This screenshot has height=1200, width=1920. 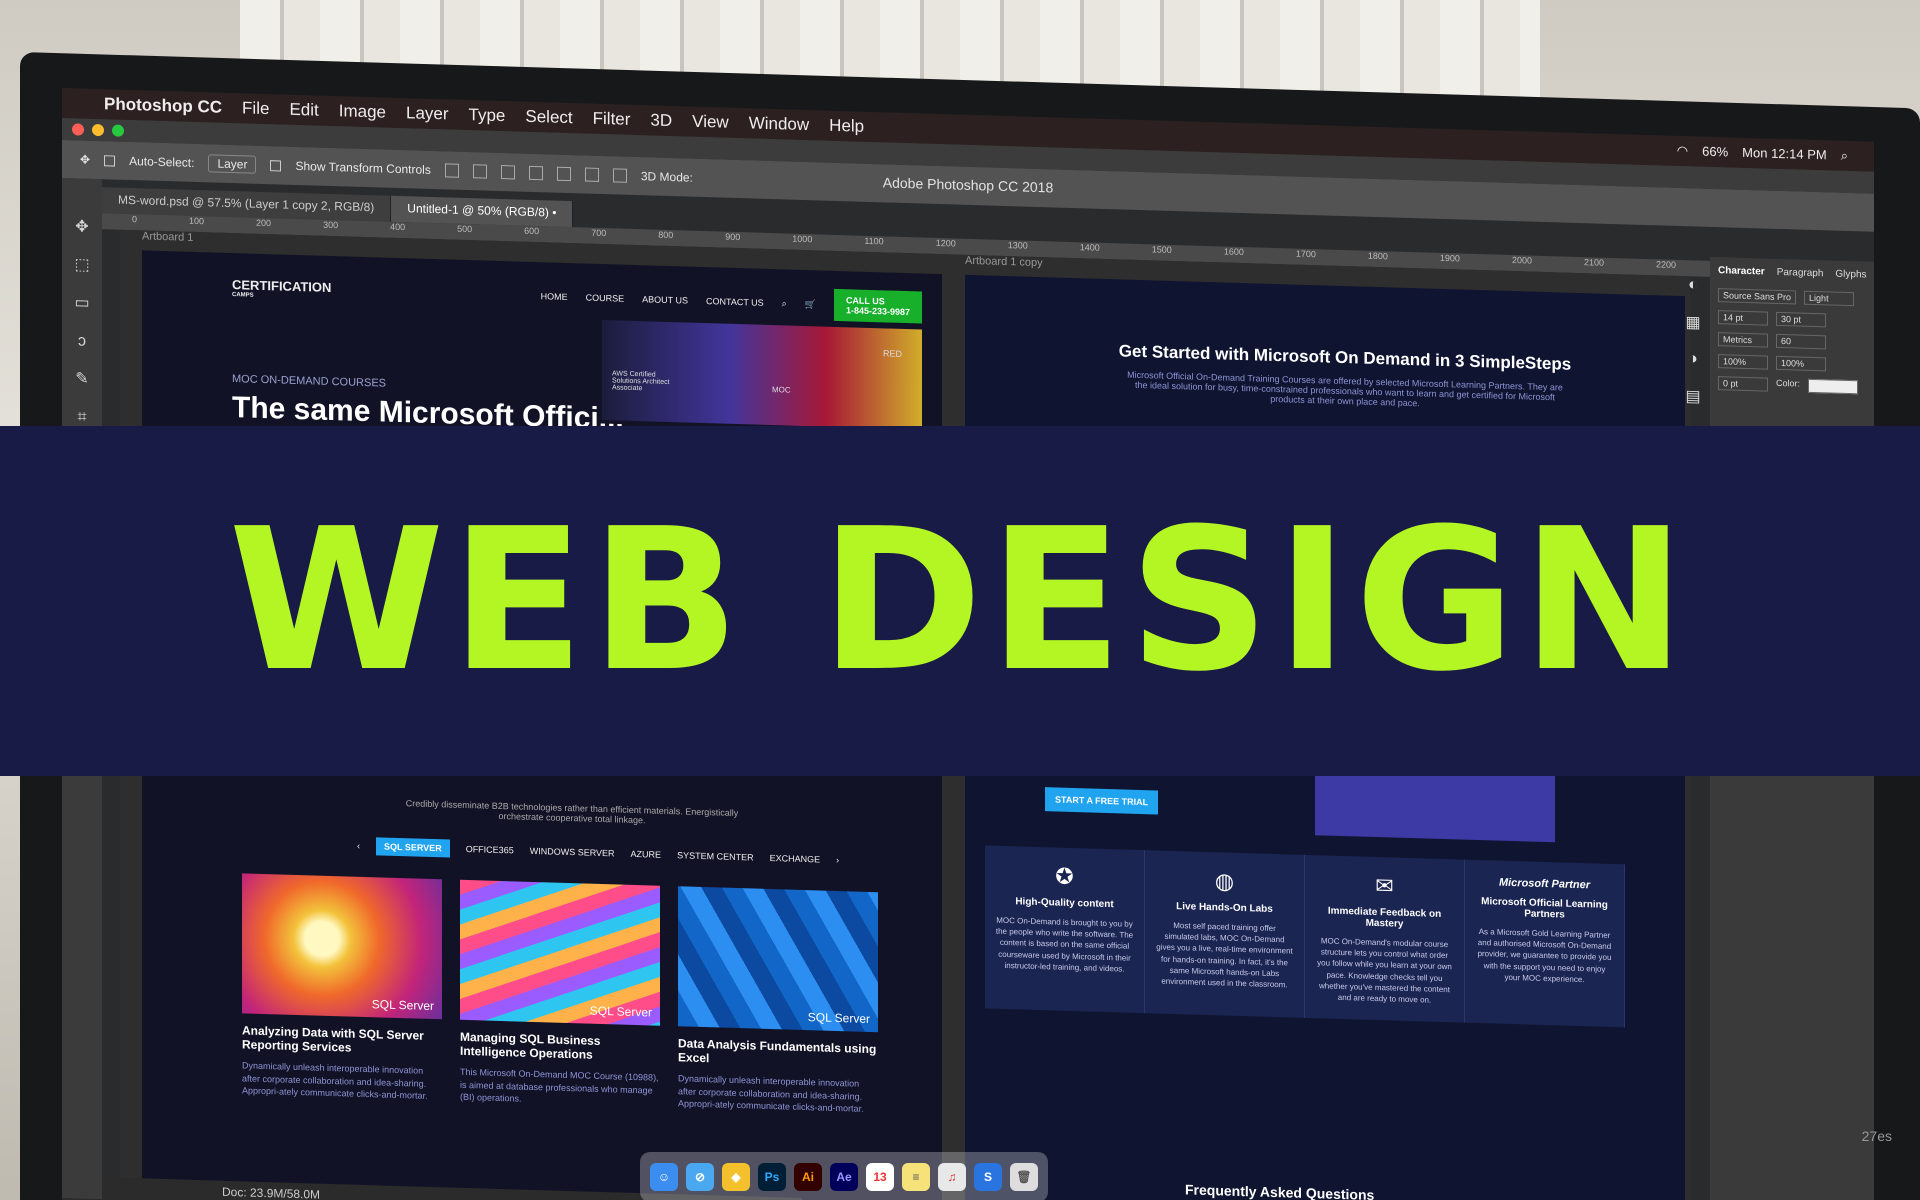 What do you see at coordinates (1682, 151) in the screenshot?
I see `wifi-icon: ◠` at bounding box center [1682, 151].